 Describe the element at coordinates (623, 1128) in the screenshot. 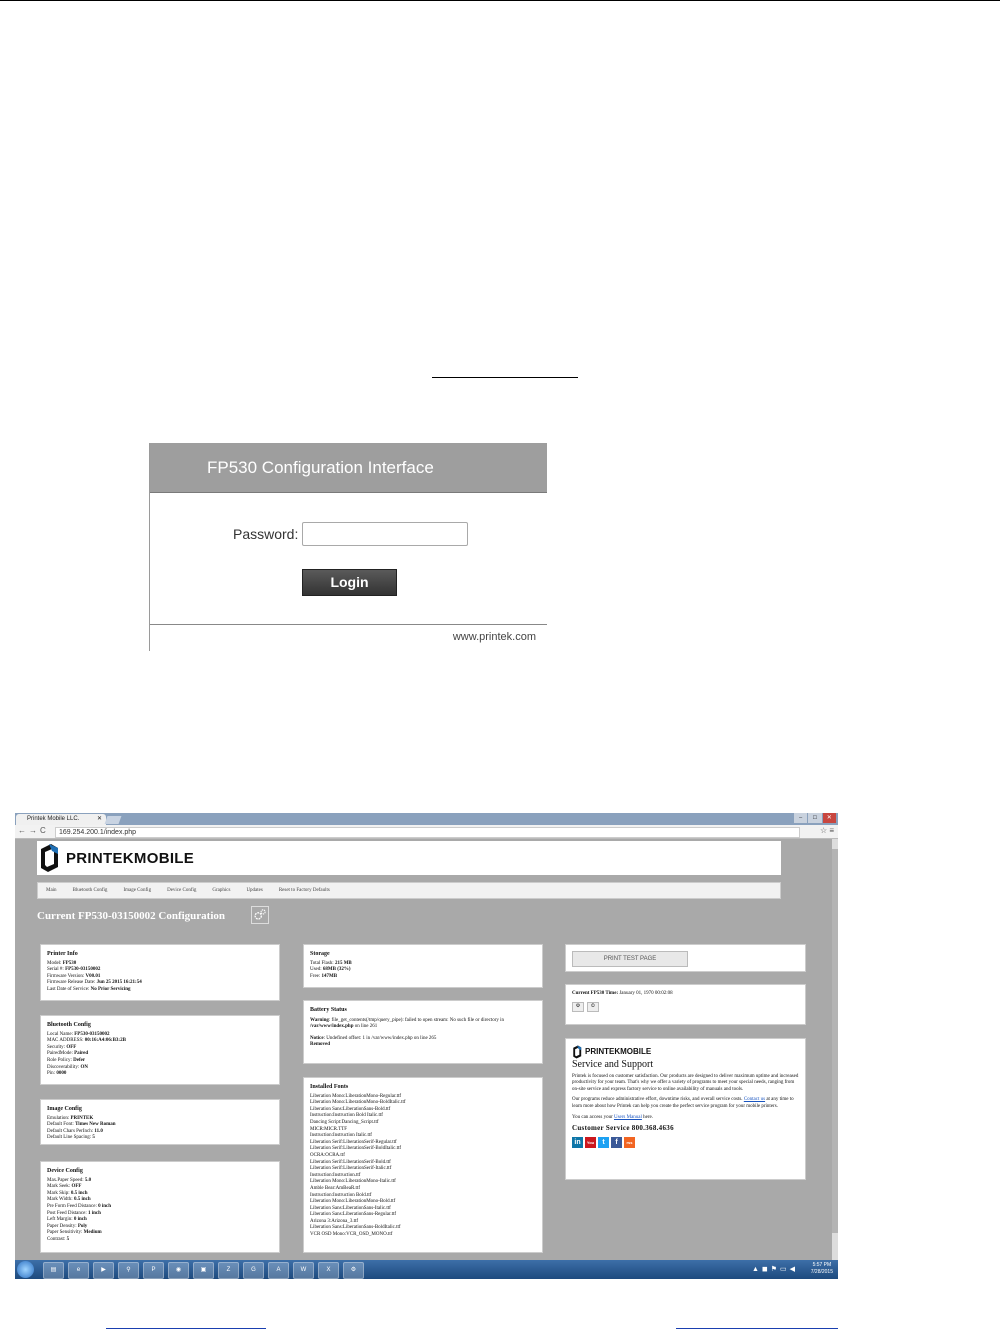

I see `customer-service-phone: Customer Service 800.368.4636` at that location.